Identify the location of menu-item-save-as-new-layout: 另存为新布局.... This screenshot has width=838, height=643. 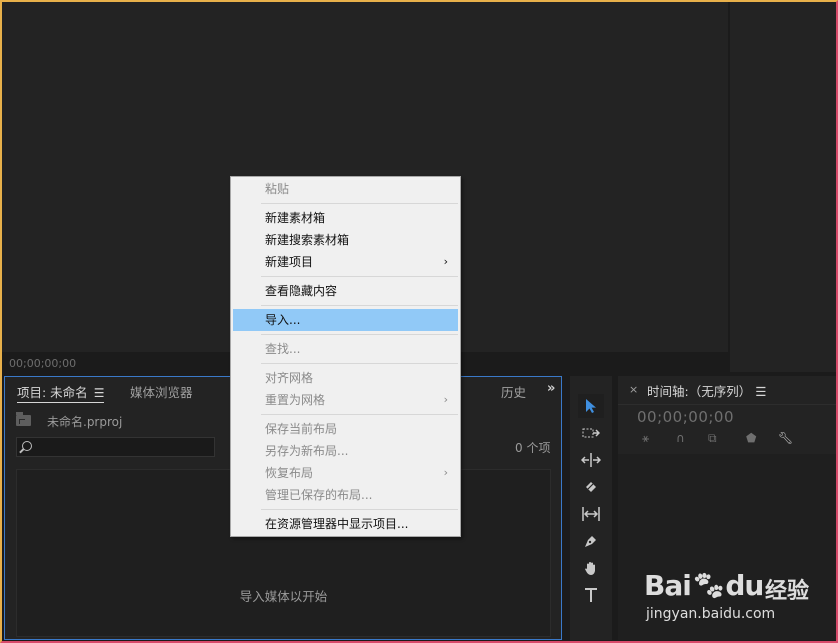
(345, 451).